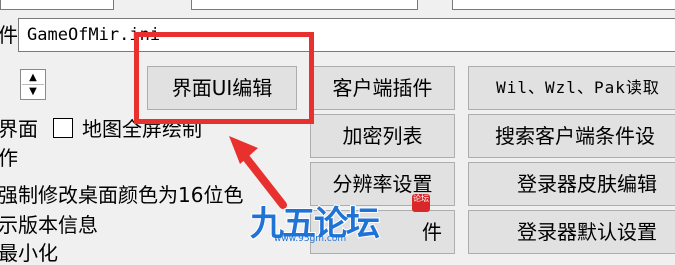  What do you see at coordinates (310, 239) in the screenshot?
I see `watermark-url: www.95gm.com` at bounding box center [310, 239].